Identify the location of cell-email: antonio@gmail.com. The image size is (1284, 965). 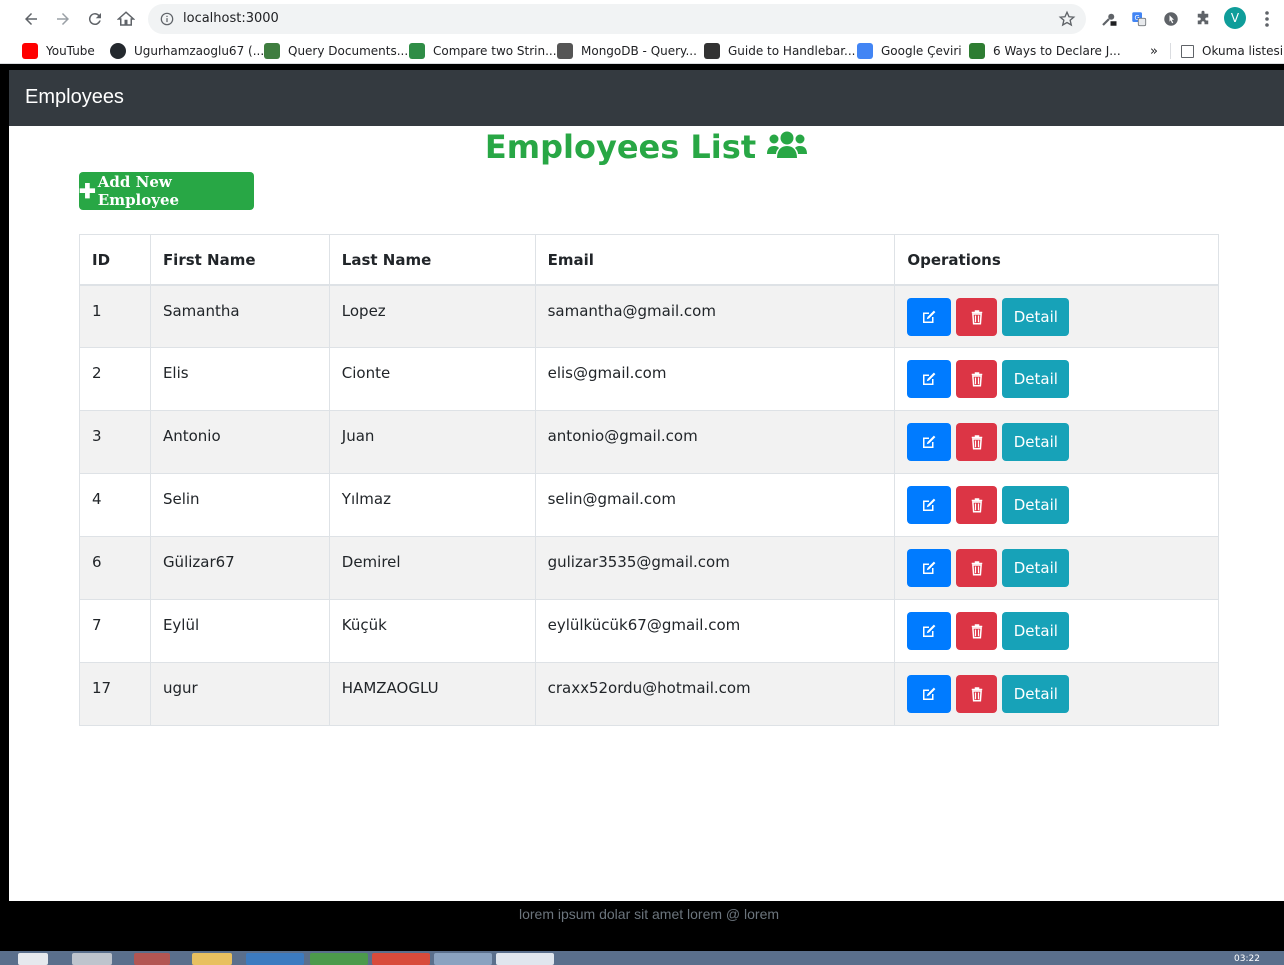
(715, 442).